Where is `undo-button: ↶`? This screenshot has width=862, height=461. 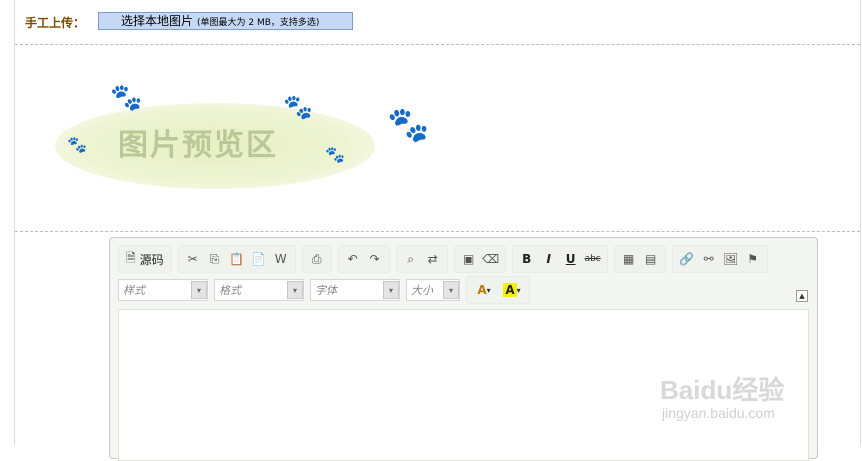
undo-button: ↶ is located at coordinates (353, 259).